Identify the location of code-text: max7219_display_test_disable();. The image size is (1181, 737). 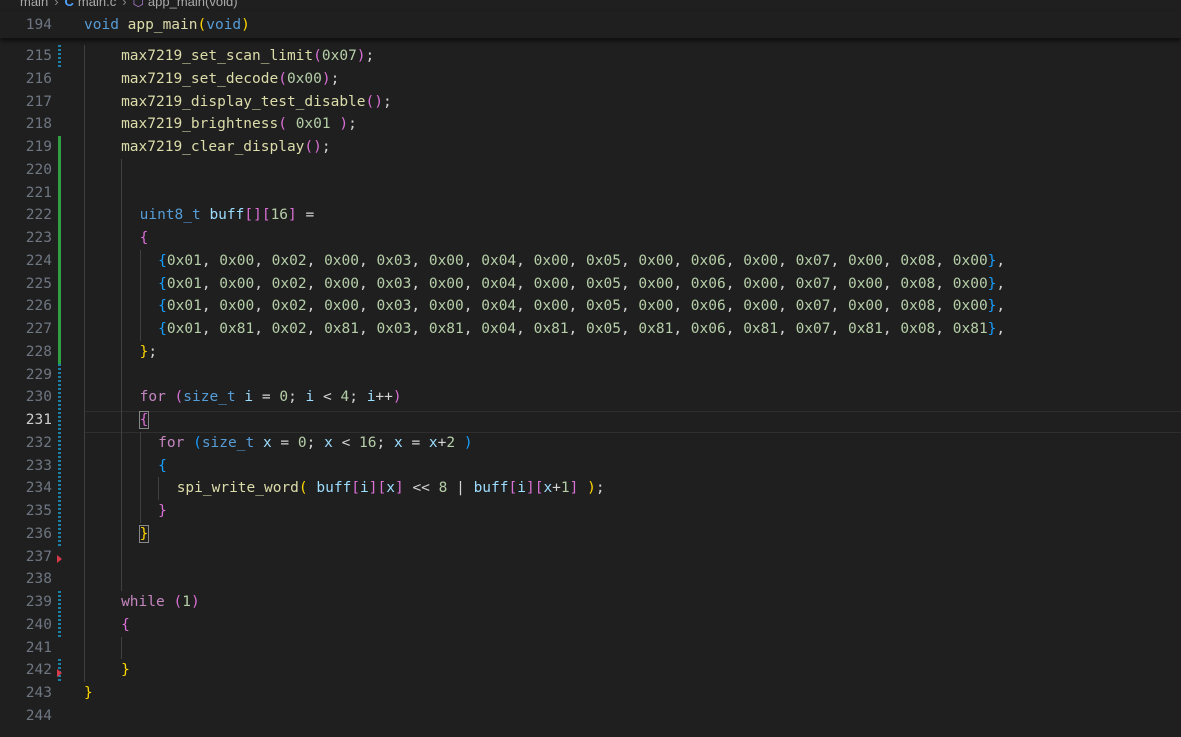
(256, 102).